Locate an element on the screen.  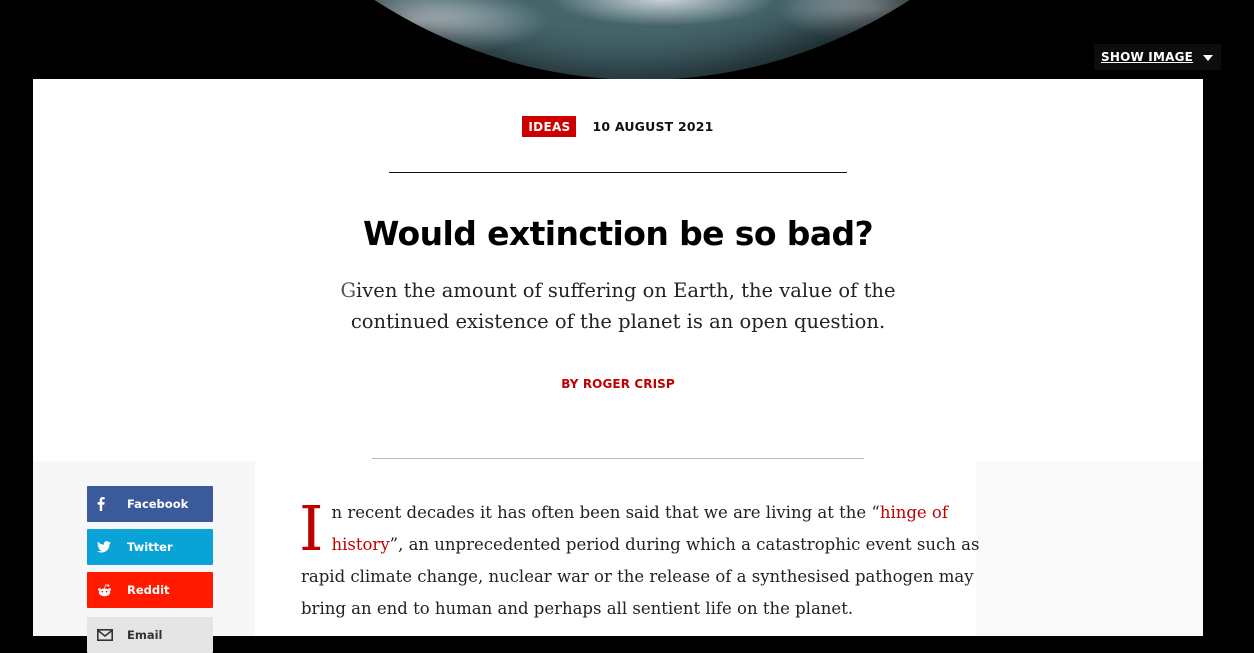
share-label: Reddit is located at coordinates (148, 590).